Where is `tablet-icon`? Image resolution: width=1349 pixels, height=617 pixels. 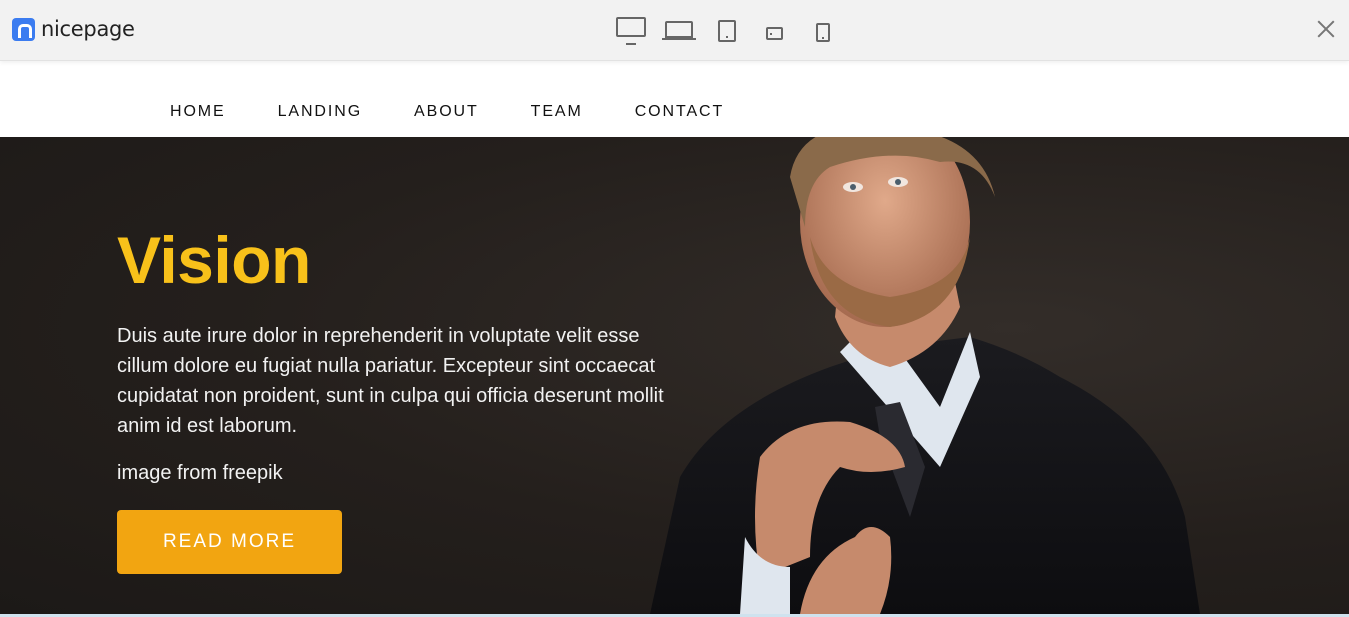
tablet-icon is located at coordinates (727, 31).